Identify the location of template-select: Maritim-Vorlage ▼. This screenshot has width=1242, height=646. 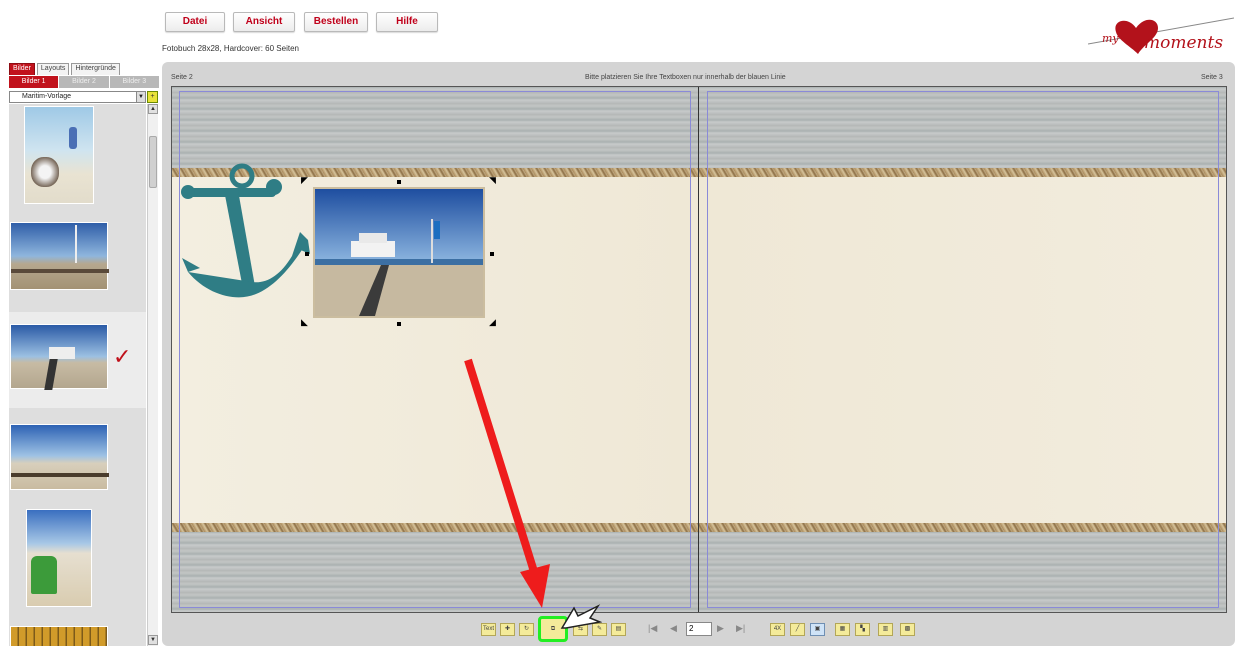
(77, 97).